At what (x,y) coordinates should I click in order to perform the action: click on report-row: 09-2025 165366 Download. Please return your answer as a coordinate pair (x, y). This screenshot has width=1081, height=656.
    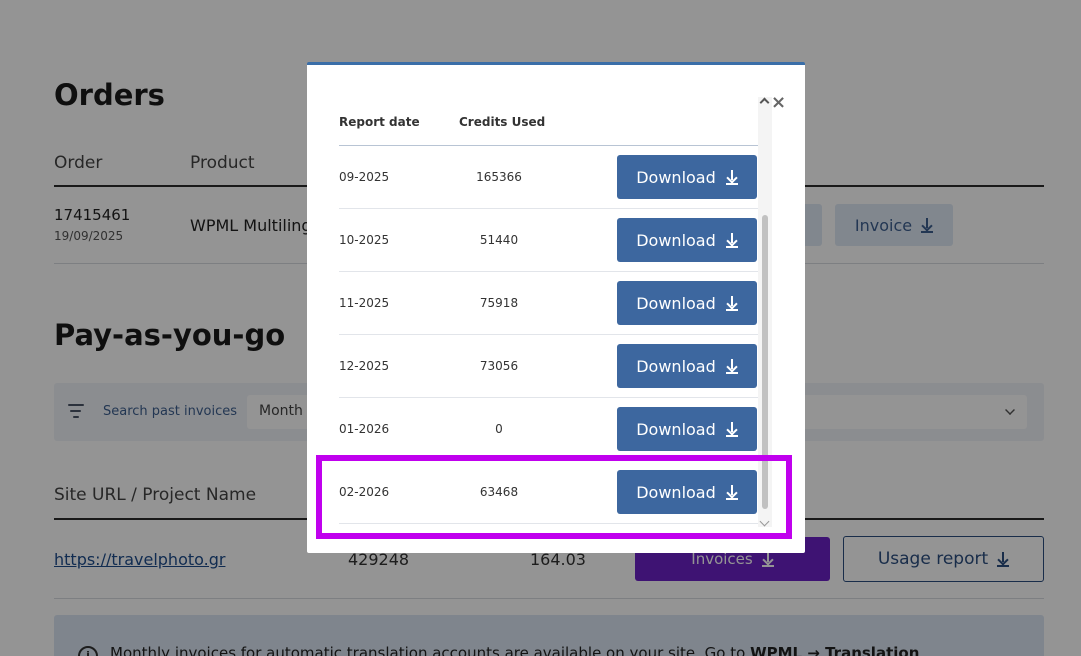
    Looking at the image, I should click on (548, 177).